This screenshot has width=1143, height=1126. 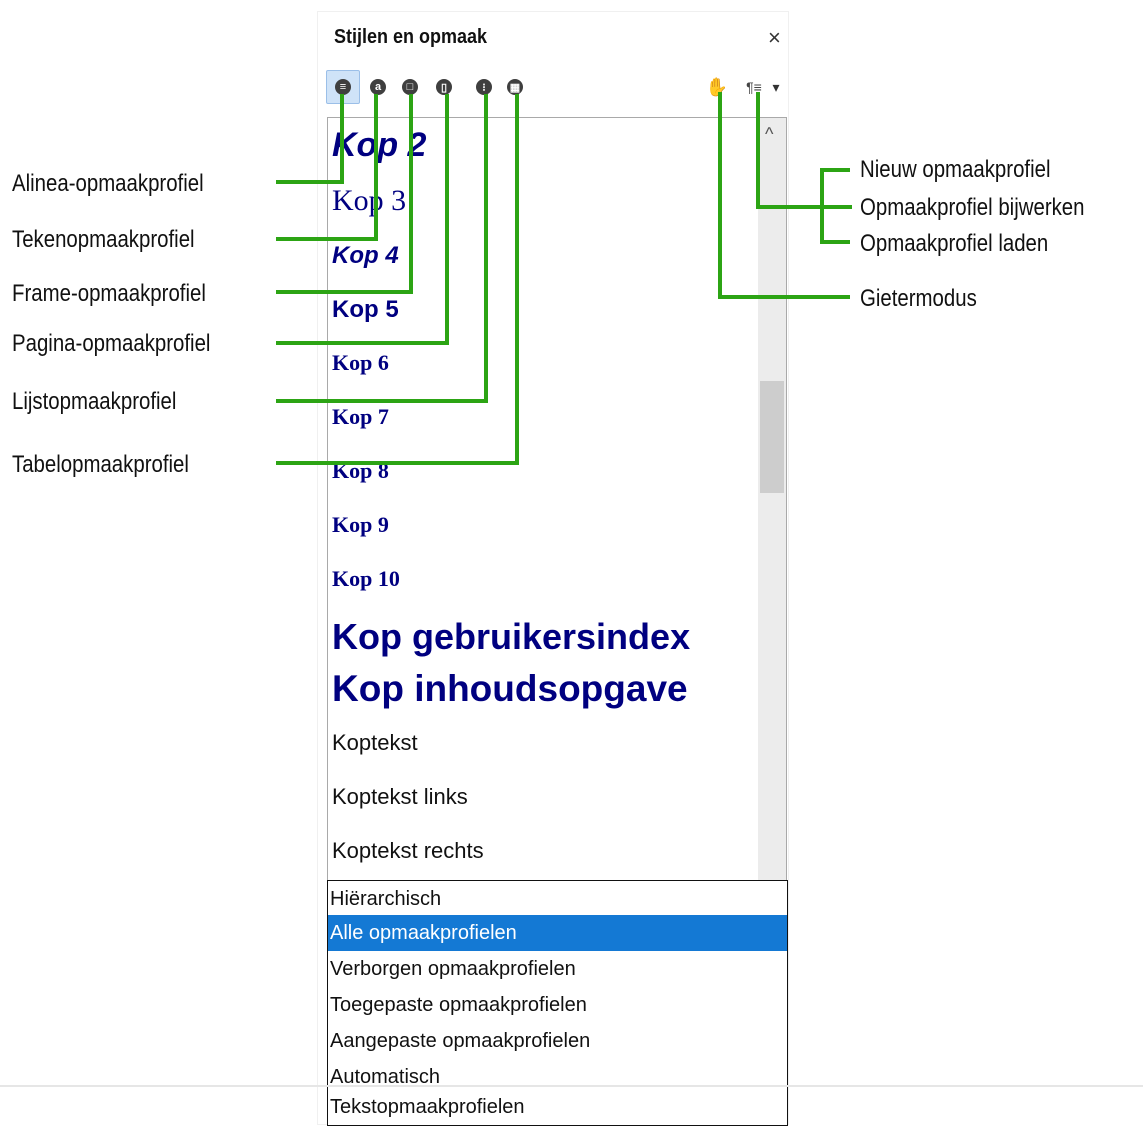 What do you see at coordinates (511, 637) in the screenshot?
I see `list-item: Kop gebruikersindex` at bounding box center [511, 637].